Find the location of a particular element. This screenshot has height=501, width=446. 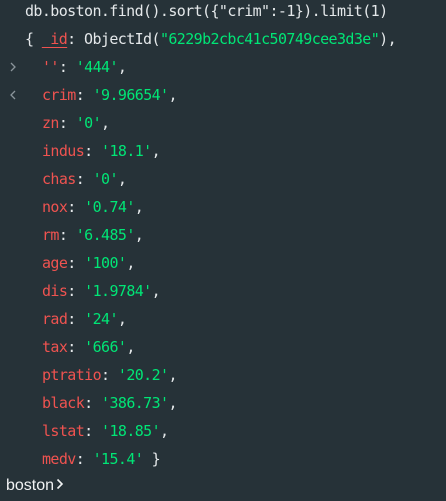

objectid-func: ObjectId( is located at coordinates (122, 39).